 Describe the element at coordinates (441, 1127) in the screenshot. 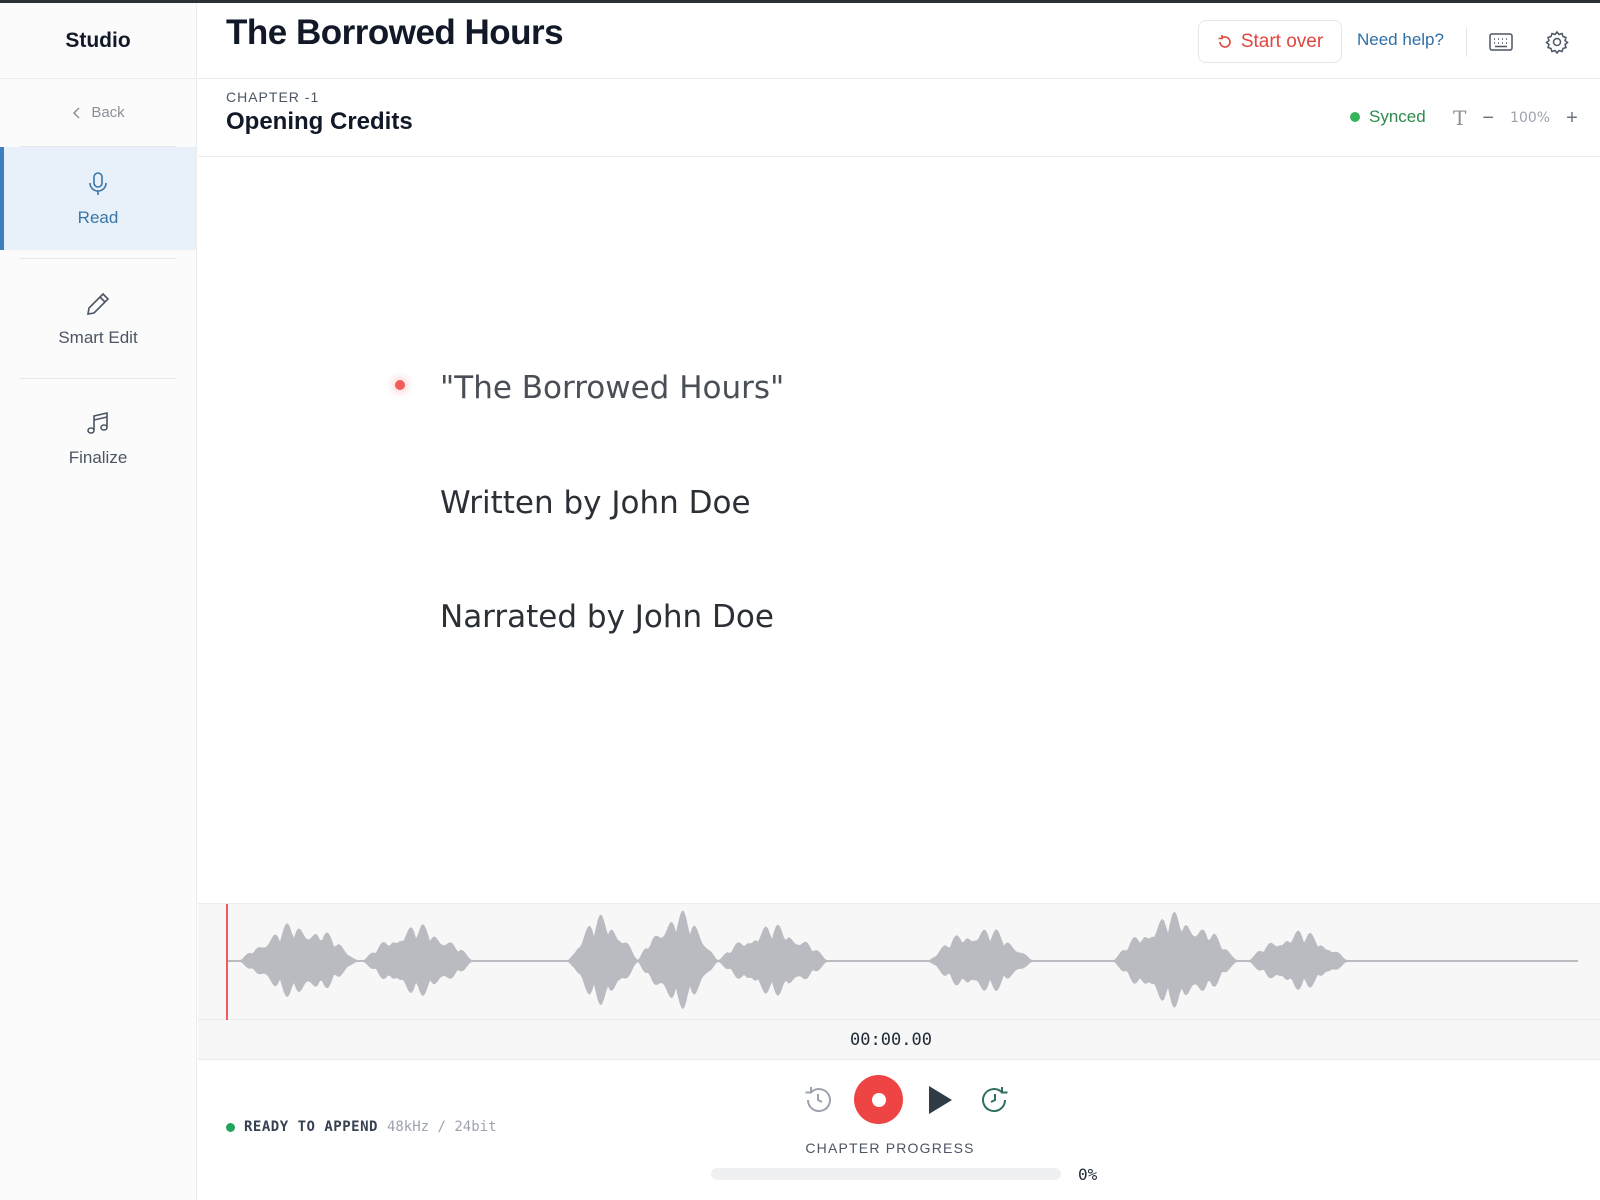

I see `audio-spec: 48kHz / 24bit` at that location.